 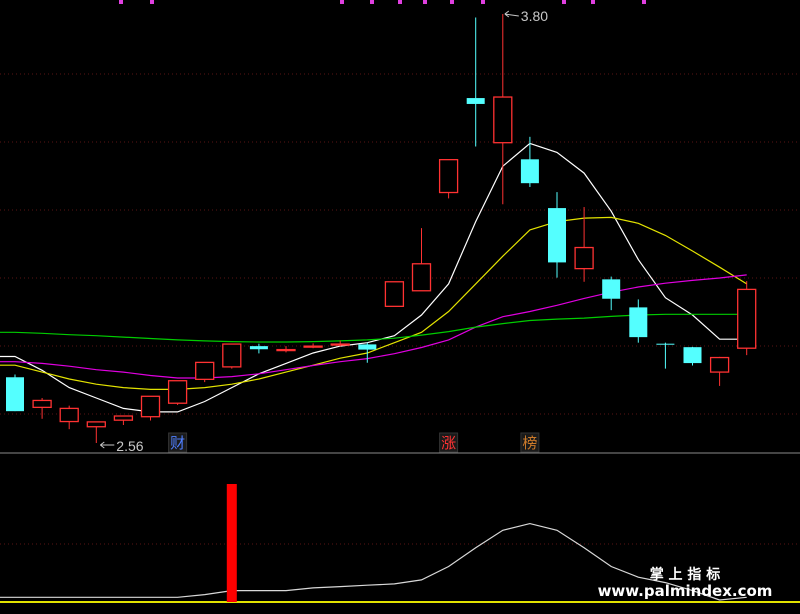 What do you see at coordinates (354, 442) in the screenshot?
I see `event-badges: 财涨榜` at bounding box center [354, 442].